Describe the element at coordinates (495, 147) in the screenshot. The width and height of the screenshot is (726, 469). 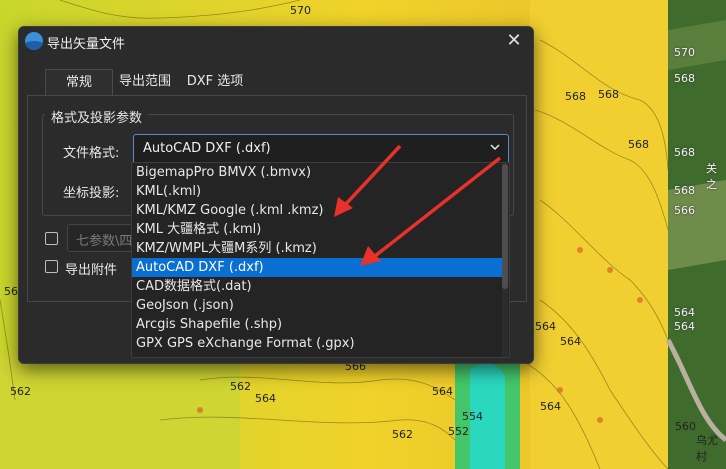
I see `chevron-down-icon` at that location.